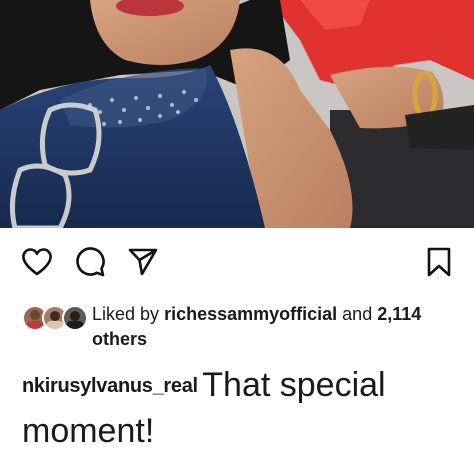 The width and height of the screenshot is (474, 454). What do you see at coordinates (250, 314) in the screenshot?
I see `liked-by-username: richessammyofficial` at bounding box center [250, 314].